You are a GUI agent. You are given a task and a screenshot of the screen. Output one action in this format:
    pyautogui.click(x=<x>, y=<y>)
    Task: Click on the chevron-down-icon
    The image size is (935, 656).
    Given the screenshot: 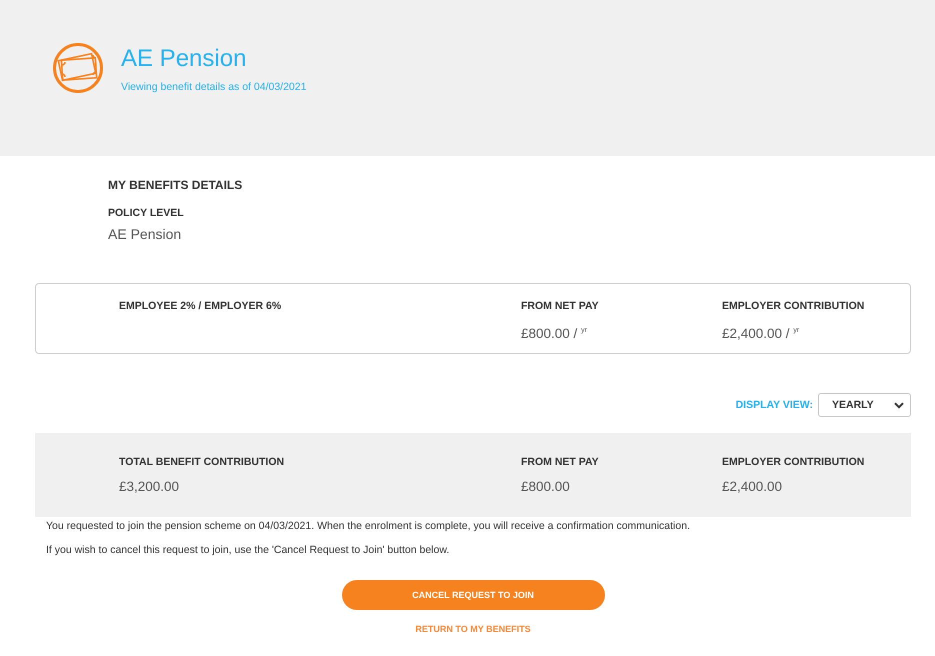 What is the action you would take?
    pyautogui.click(x=899, y=405)
    